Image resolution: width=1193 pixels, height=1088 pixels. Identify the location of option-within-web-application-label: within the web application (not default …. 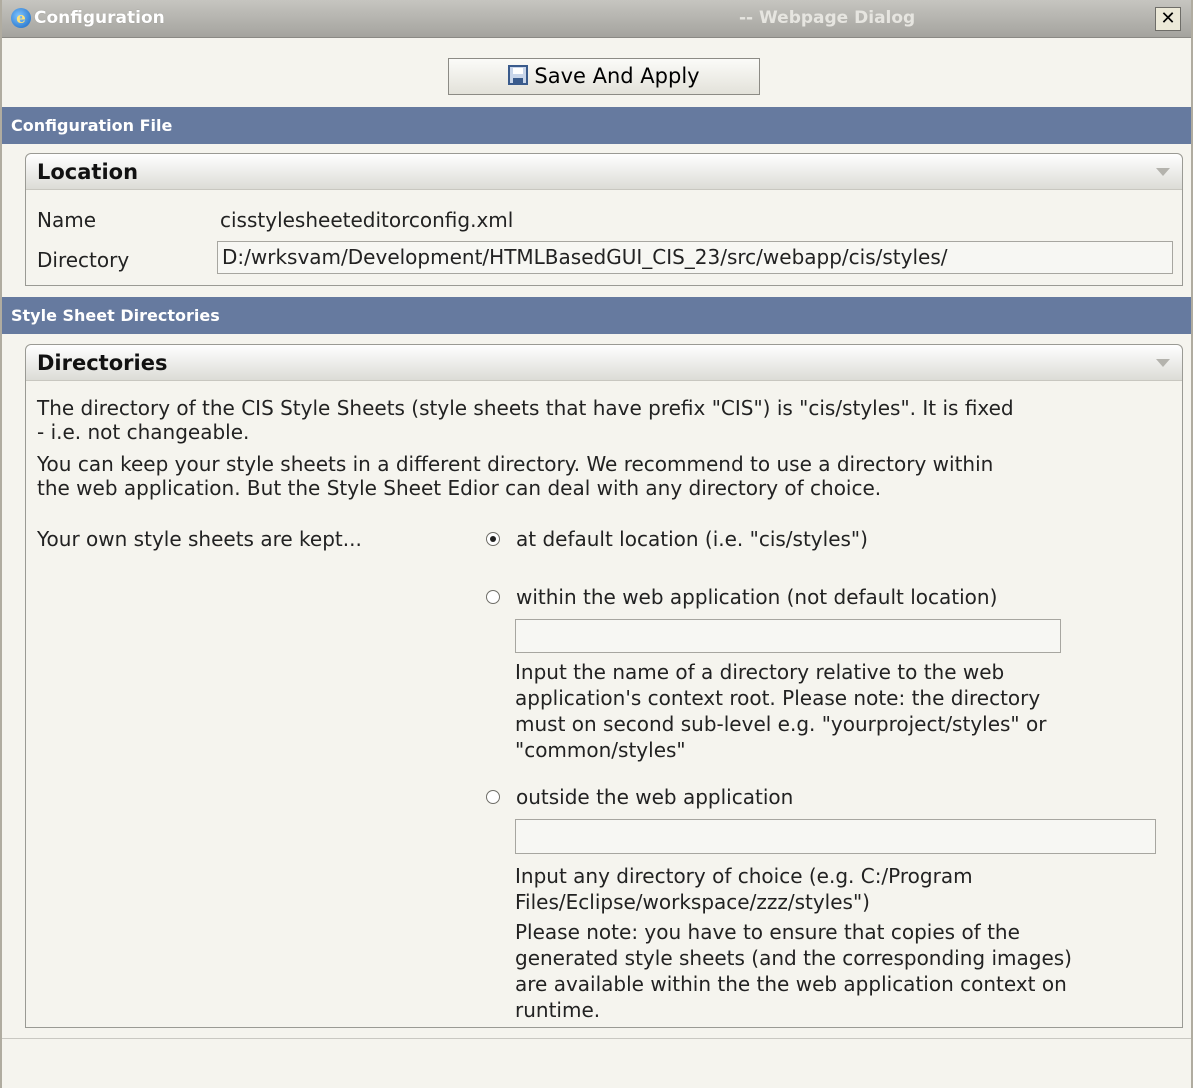
(756, 597).